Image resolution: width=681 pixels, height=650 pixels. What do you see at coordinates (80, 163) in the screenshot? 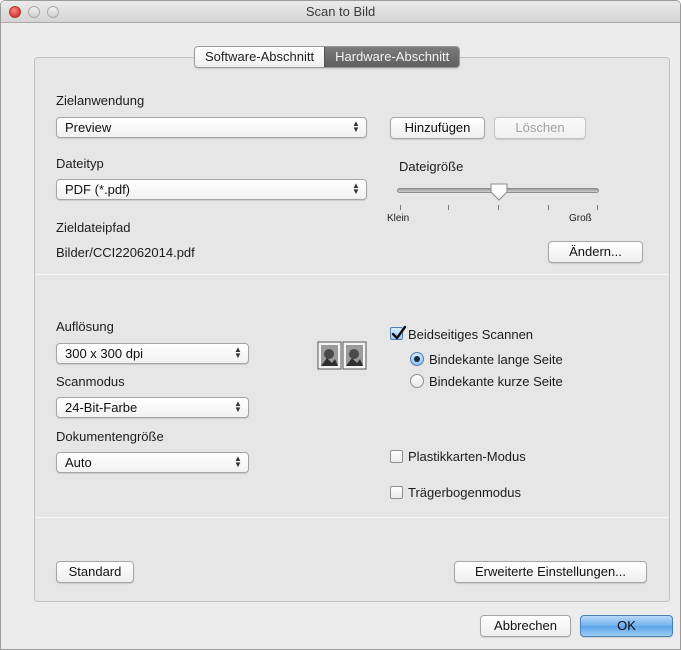
I see `file-type-label: Dateityp` at bounding box center [80, 163].